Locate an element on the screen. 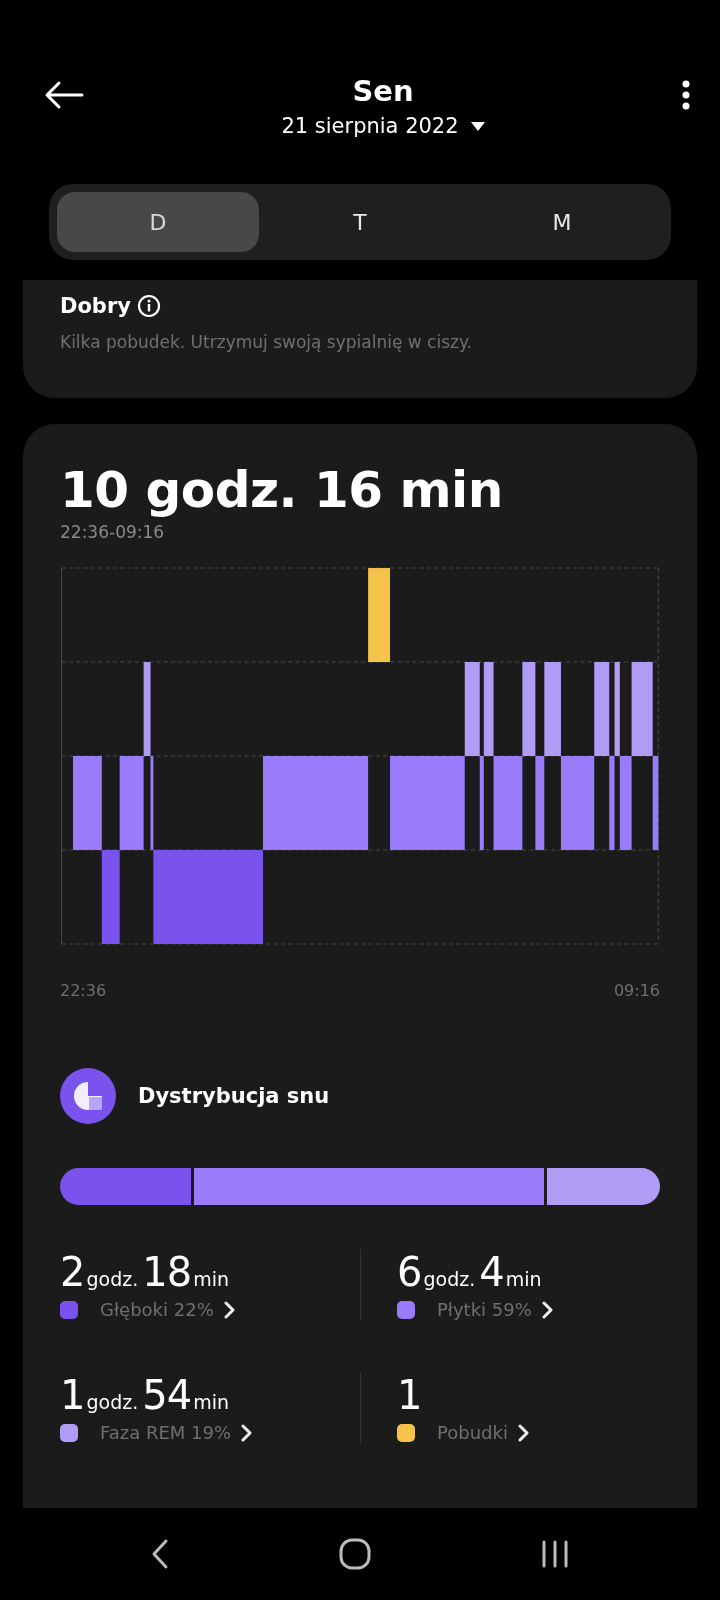  period-tab: T is located at coordinates (360, 222).